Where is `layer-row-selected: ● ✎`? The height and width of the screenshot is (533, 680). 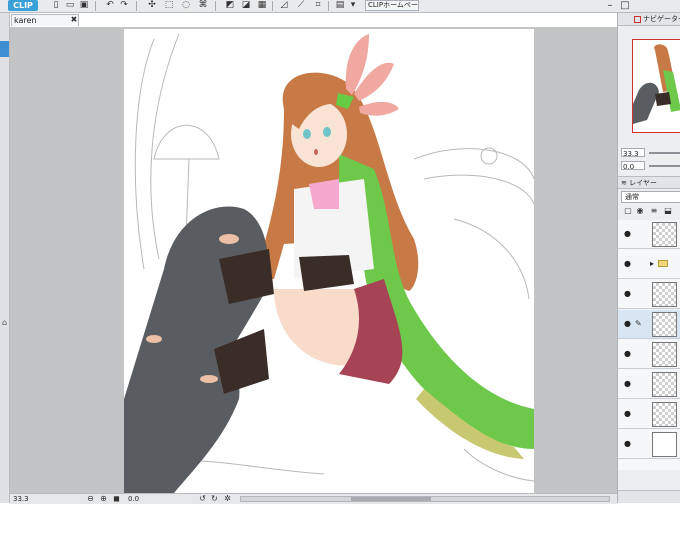 layer-row-selected: ● ✎ is located at coordinates (649, 324).